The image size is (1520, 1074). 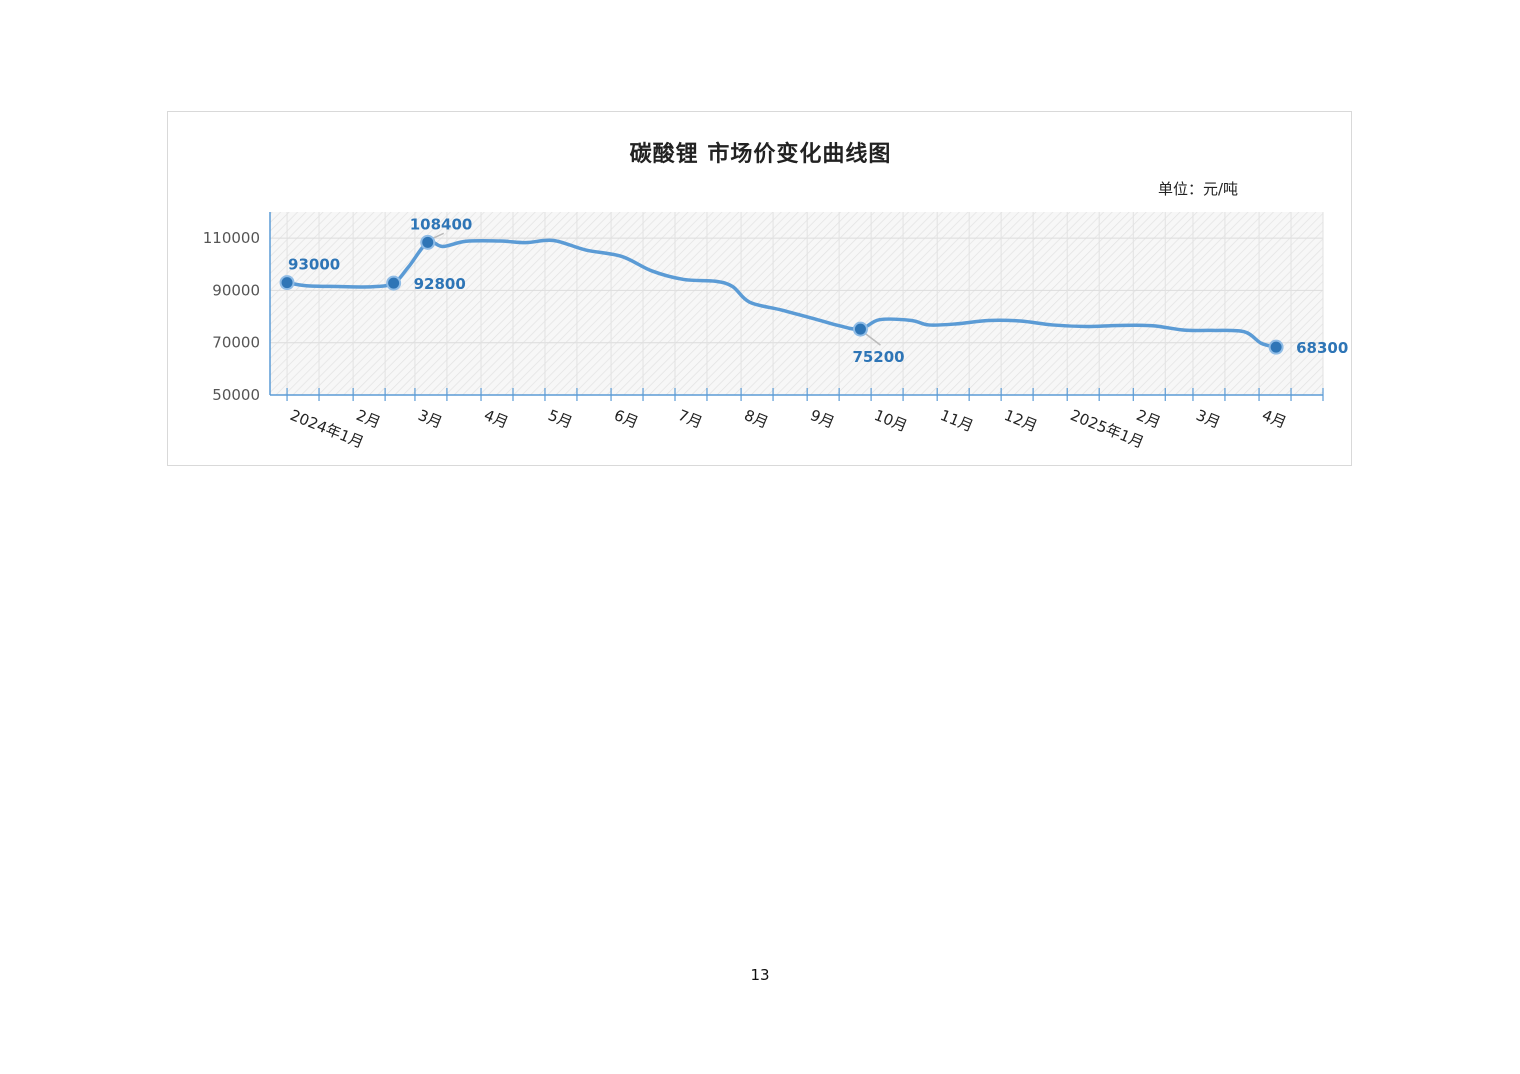 What do you see at coordinates (1107, 429) in the screenshot?
I see `x-tick-label: 2025年1月` at bounding box center [1107, 429].